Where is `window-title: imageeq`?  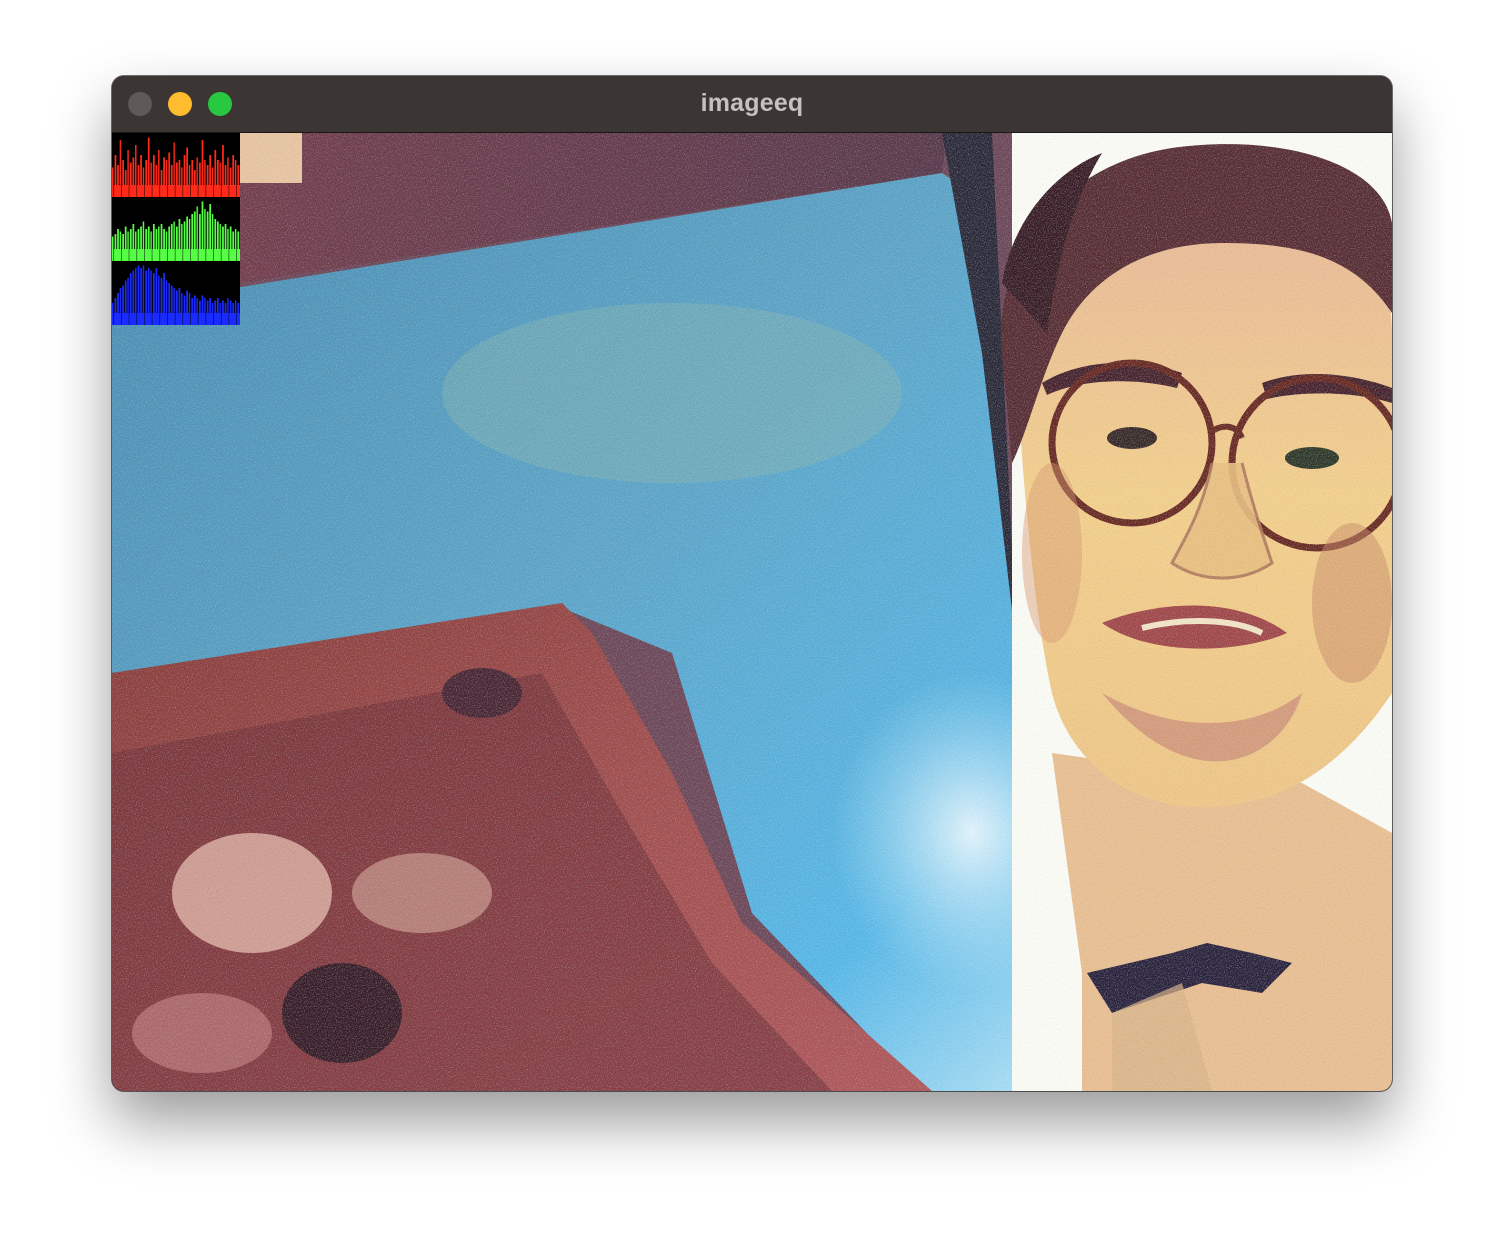
window-title: imageeq is located at coordinates (752, 103).